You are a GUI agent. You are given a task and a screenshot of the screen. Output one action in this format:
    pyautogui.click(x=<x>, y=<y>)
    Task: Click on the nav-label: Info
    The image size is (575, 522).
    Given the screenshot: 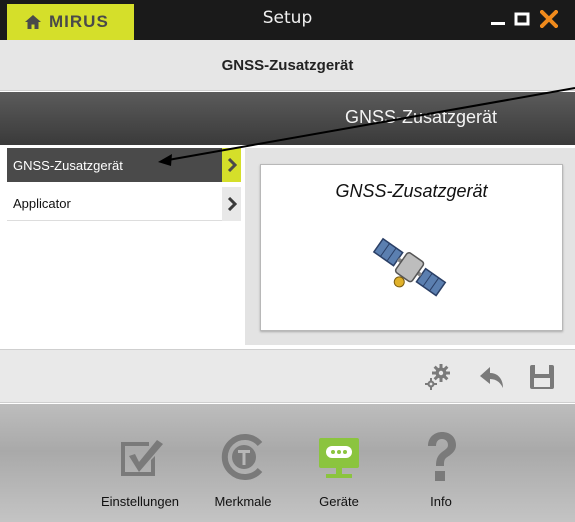 What is the action you would take?
    pyautogui.click(x=441, y=501)
    